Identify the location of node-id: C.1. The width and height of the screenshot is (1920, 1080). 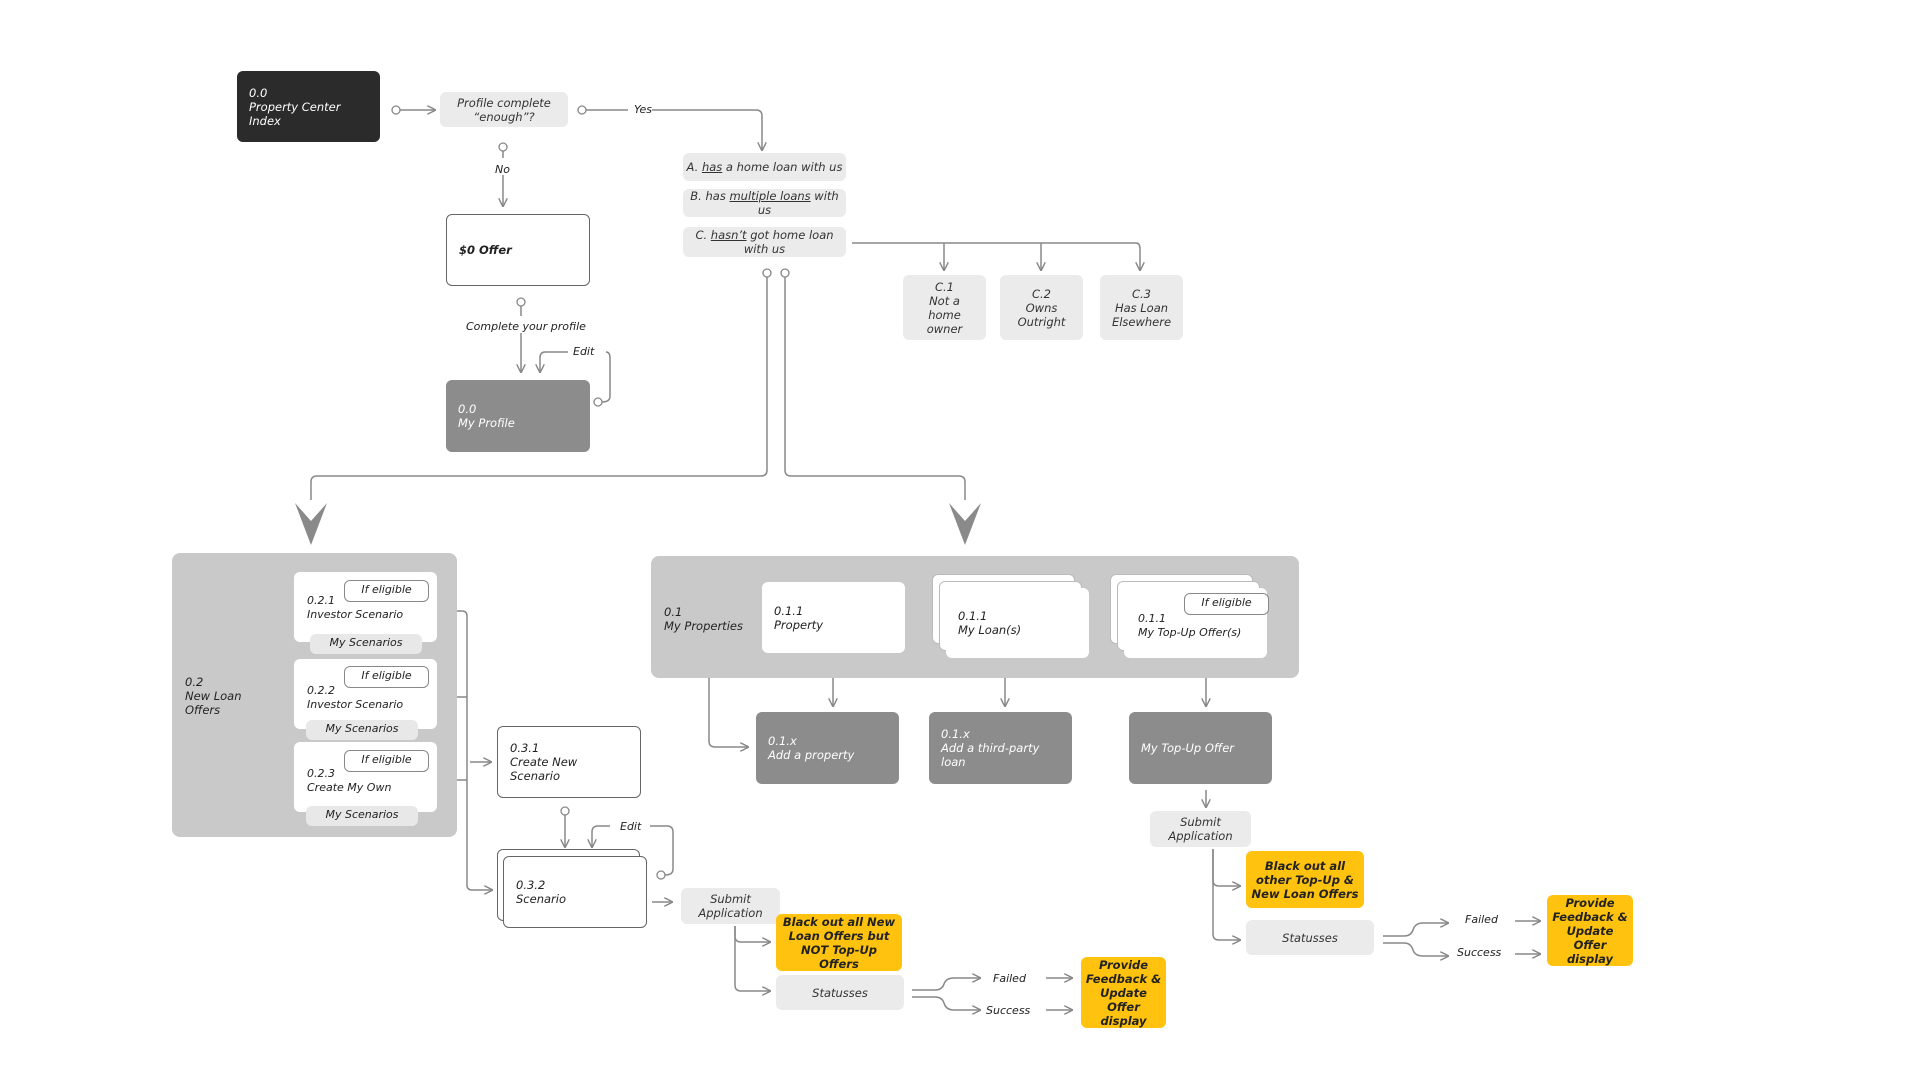
(944, 286).